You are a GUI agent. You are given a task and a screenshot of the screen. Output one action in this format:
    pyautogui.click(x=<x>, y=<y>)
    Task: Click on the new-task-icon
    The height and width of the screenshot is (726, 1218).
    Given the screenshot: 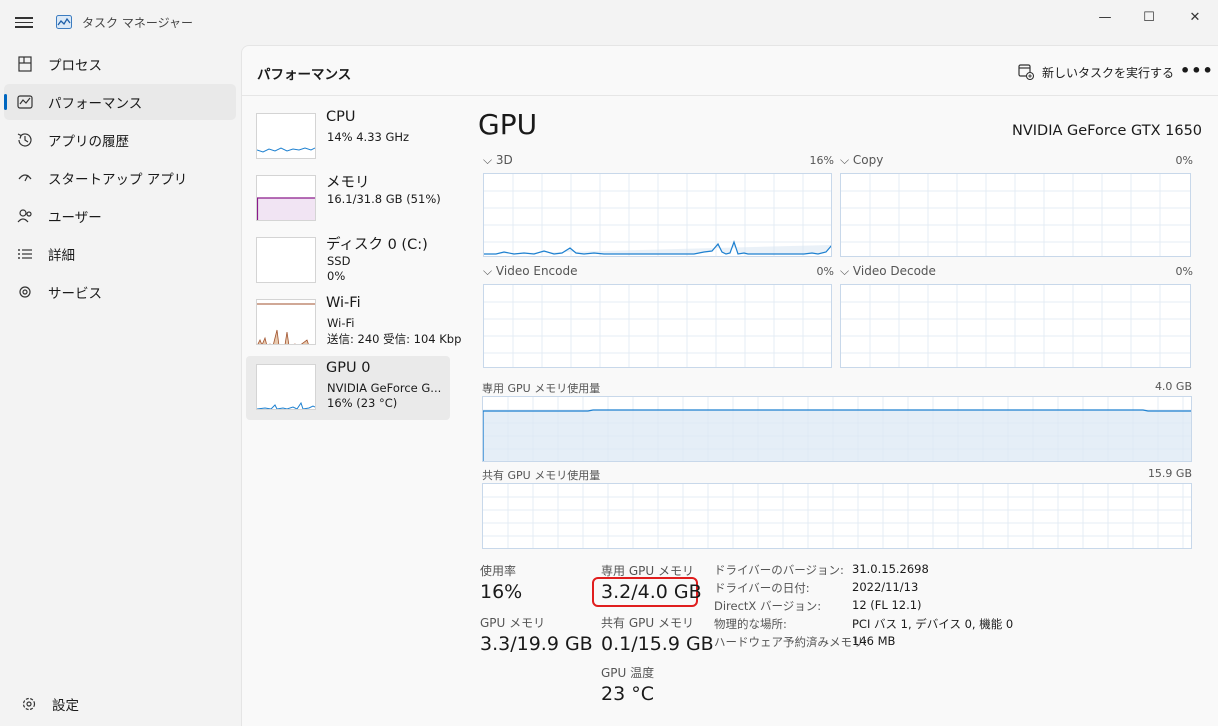 What is the action you would take?
    pyautogui.click(x=1026, y=72)
    